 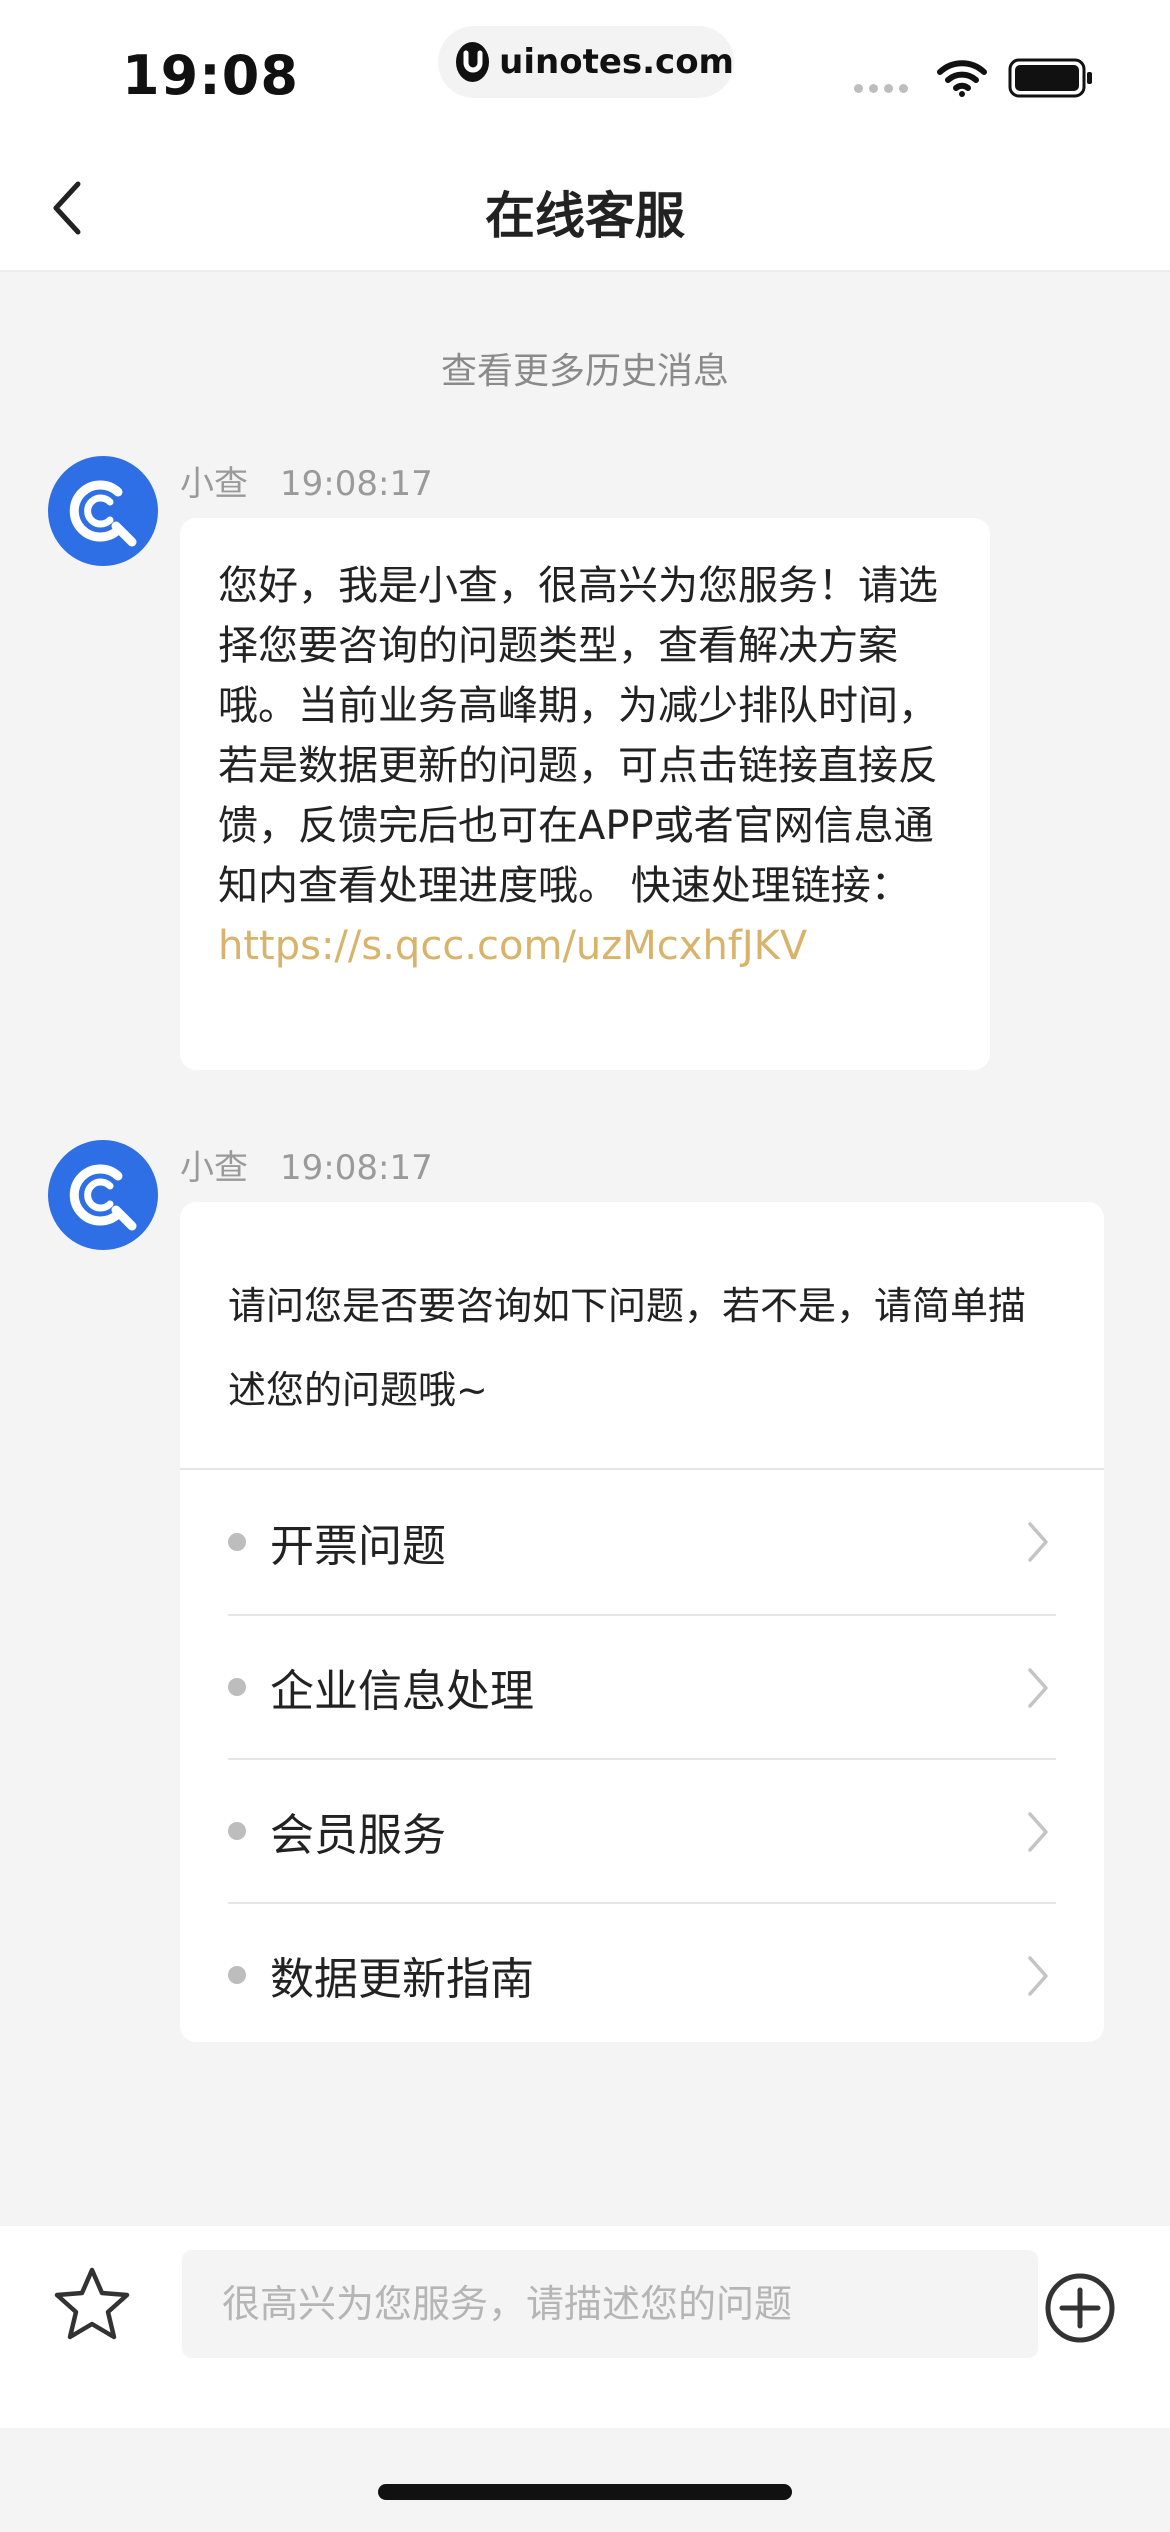 What do you see at coordinates (642, 1542) in the screenshot?
I see `option-invoice: 开票问题` at bounding box center [642, 1542].